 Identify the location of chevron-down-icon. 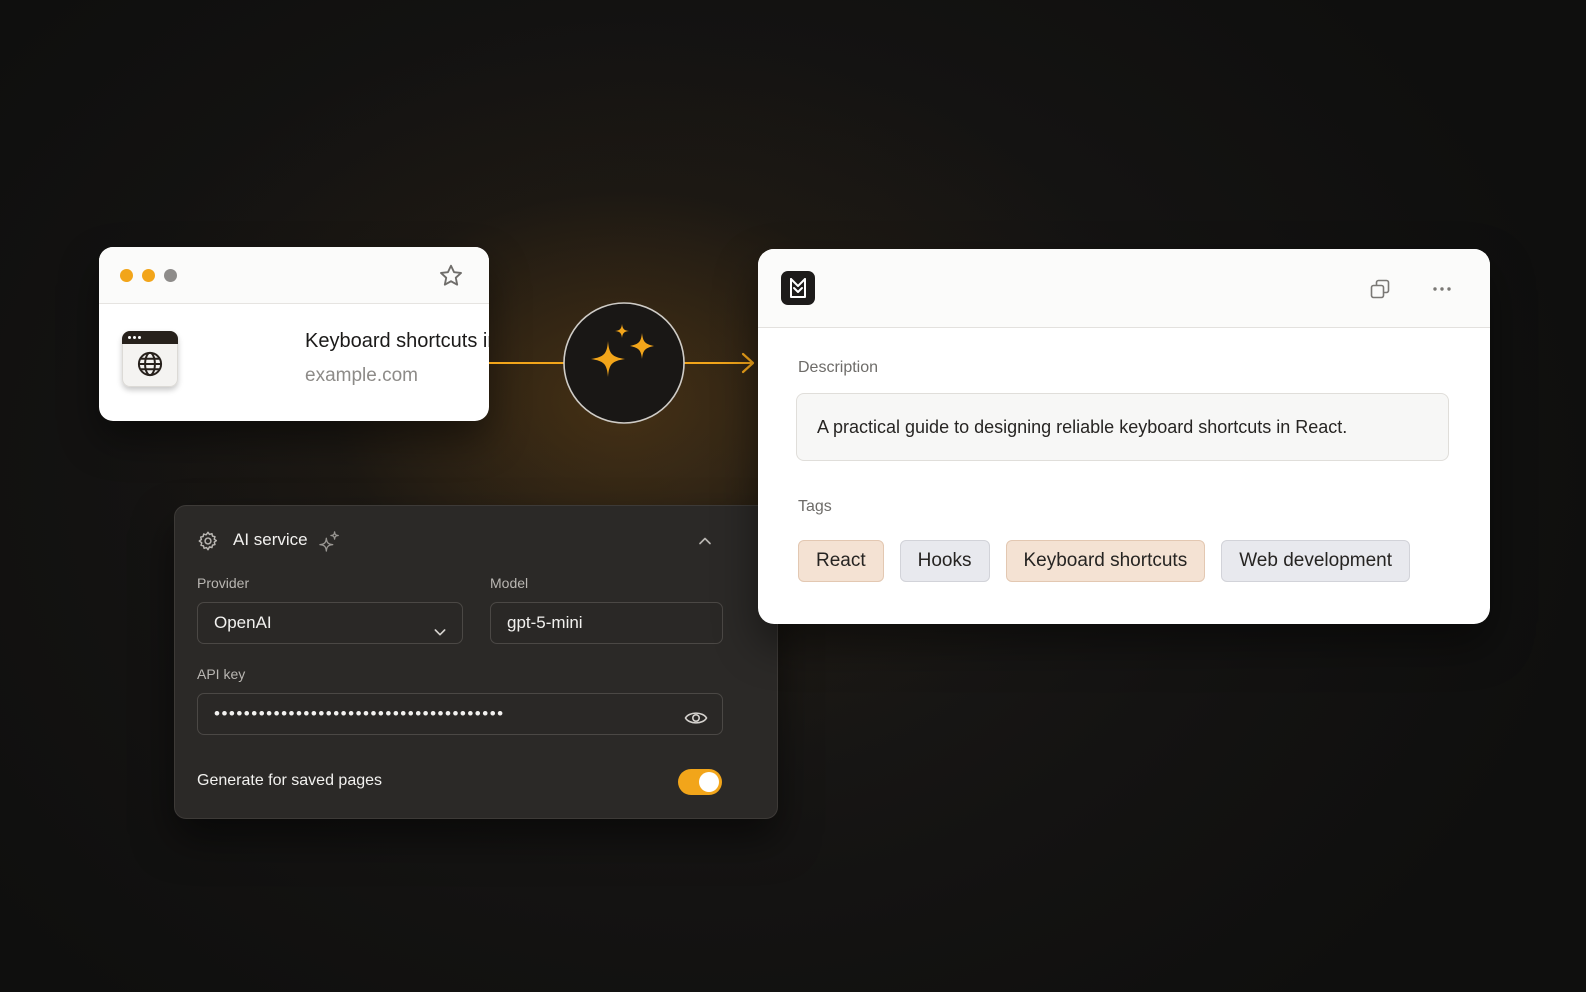
(440, 625).